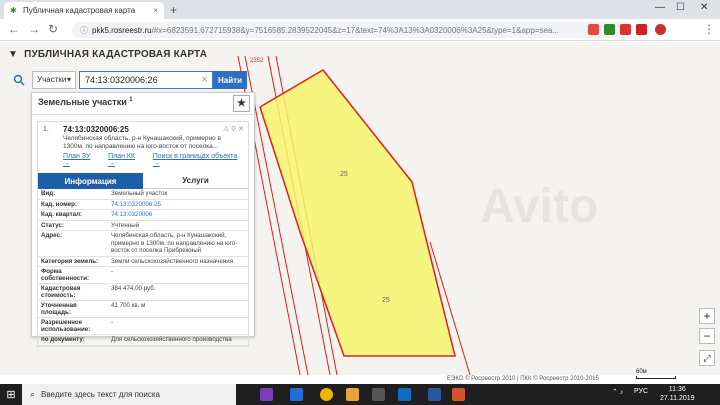 The height and width of the screenshot is (405, 720). What do you see at coordinates (153, 129) in the screenshot?
I see `parcel-cadastral-number: 74:13:0320006:25` at bounding box center [153, 129].